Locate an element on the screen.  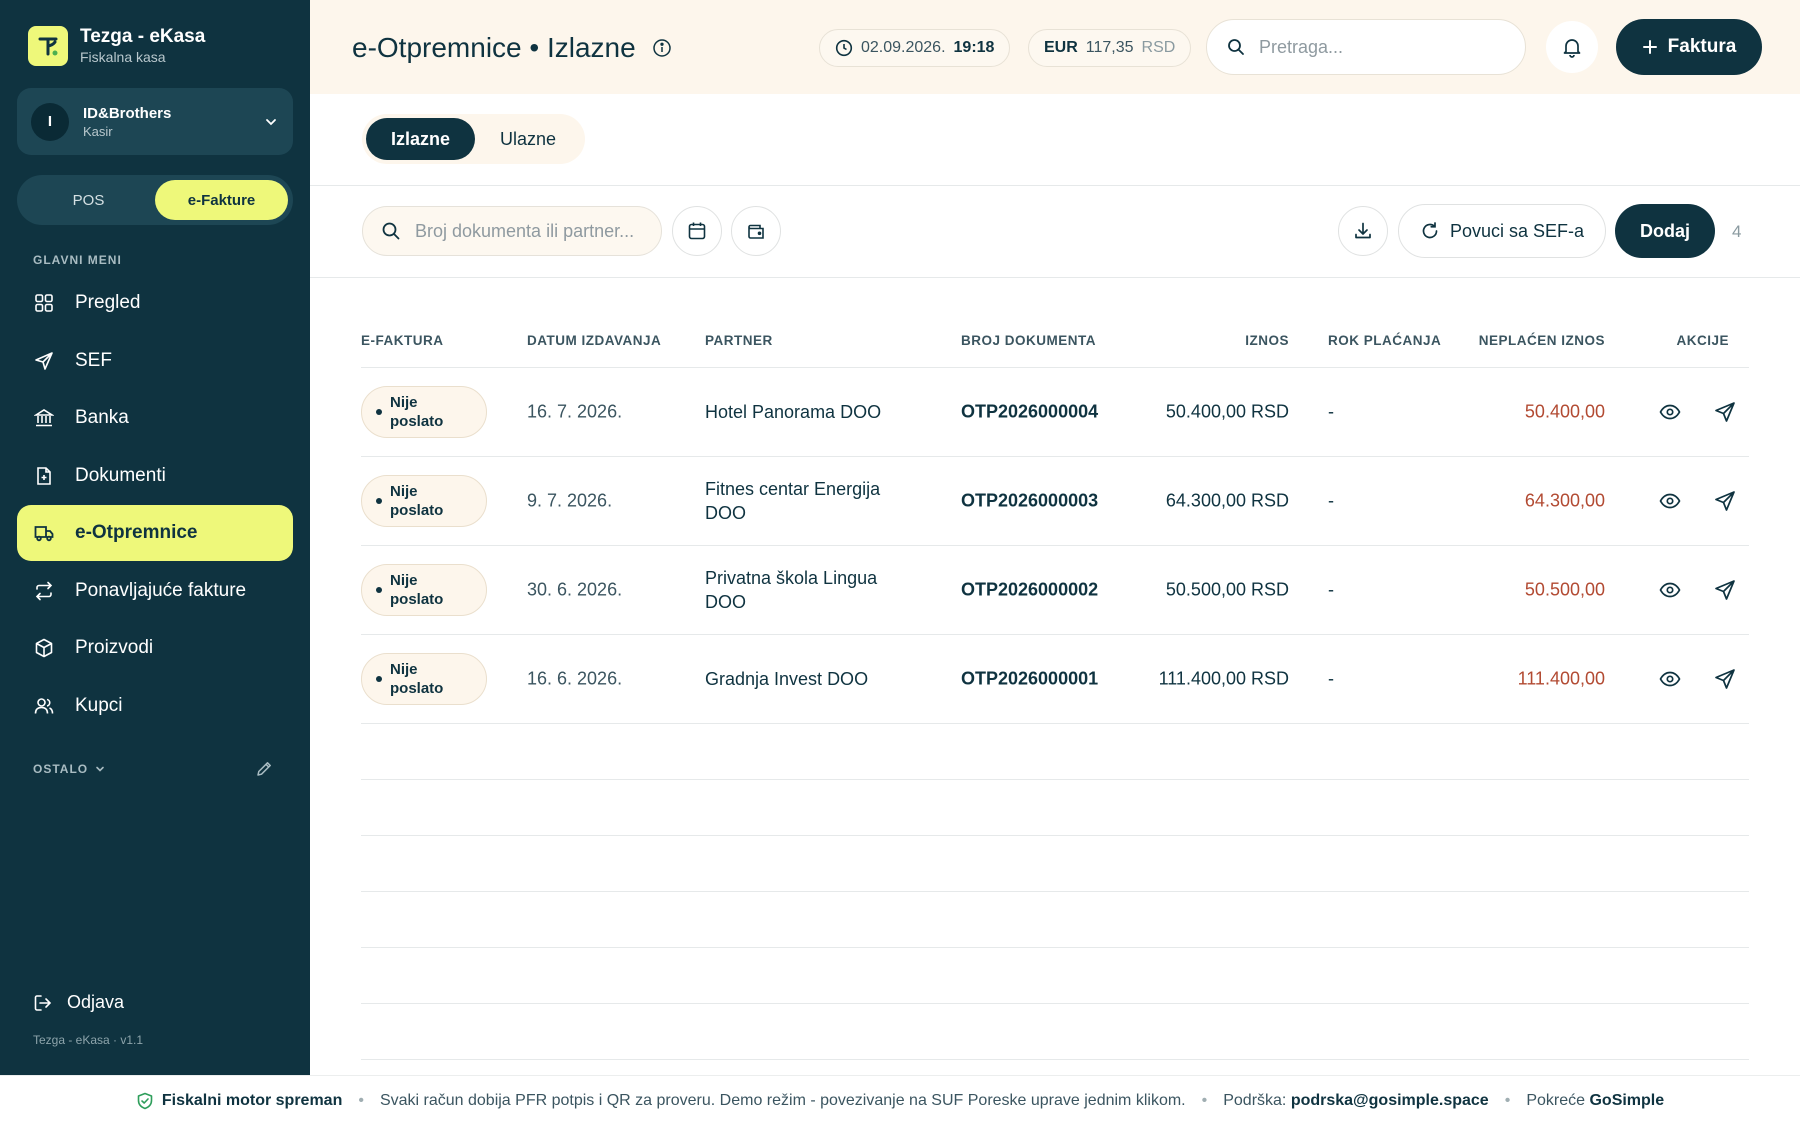
sidebar-item-pregled: Pregled is located at coordinates (155, 303).